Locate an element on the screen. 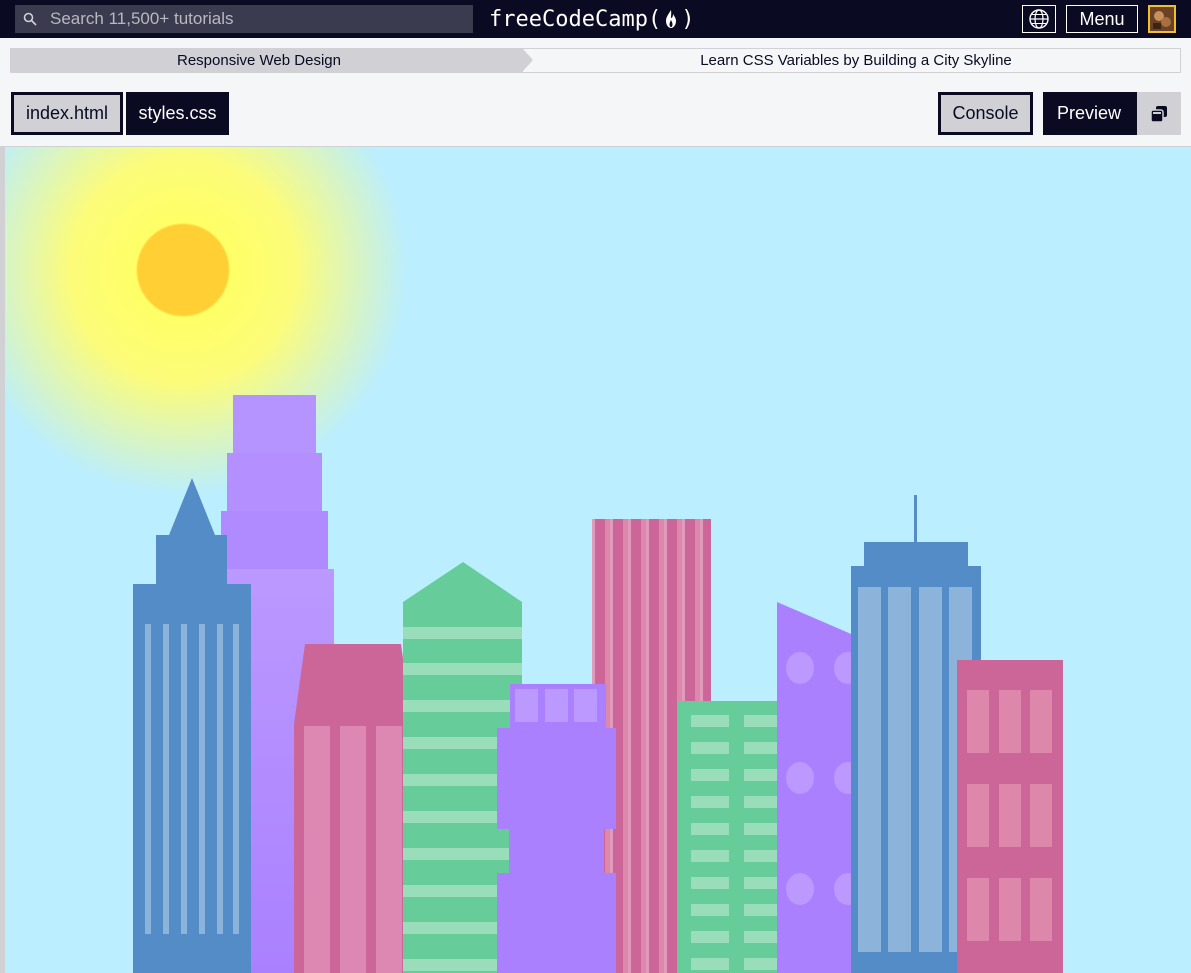  logo-paren-open: ( is located at coordinates (654, 19).